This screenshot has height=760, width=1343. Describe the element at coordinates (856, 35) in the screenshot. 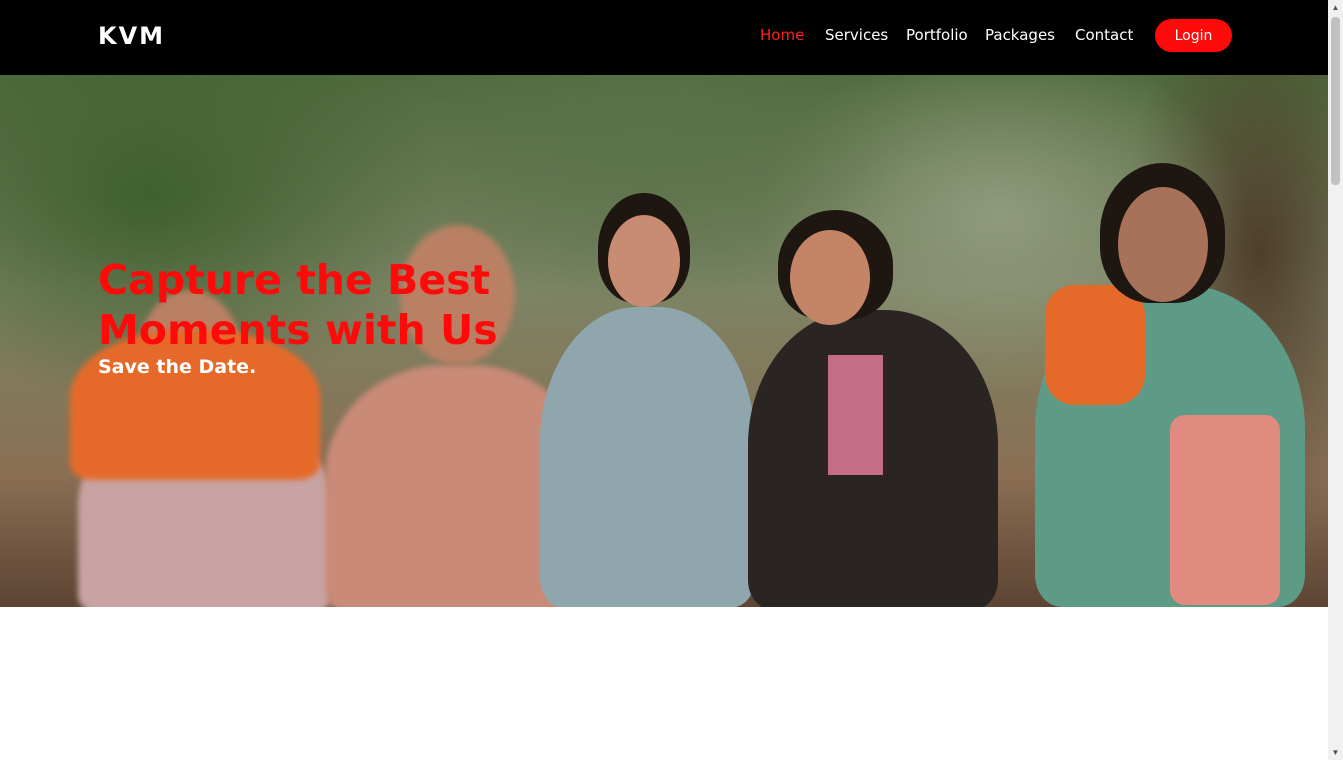

I see `nav-services-link: Services` at that location.